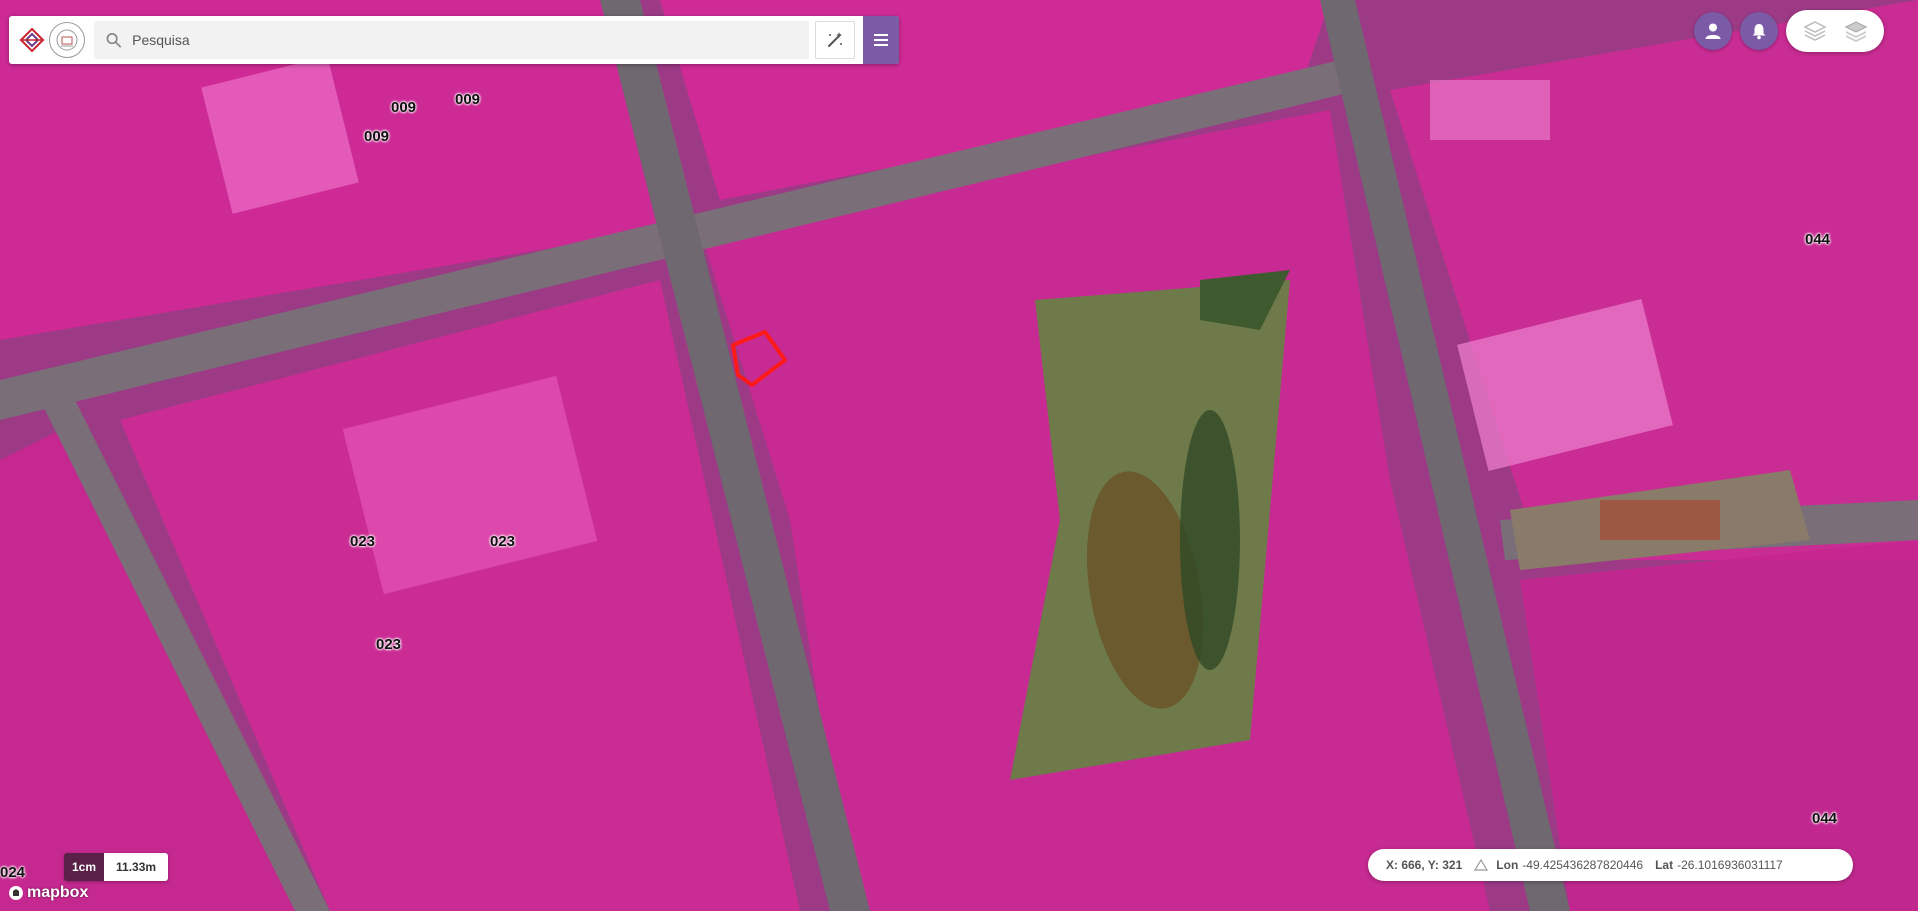  I want to click on logo-area, so click(51, 40).